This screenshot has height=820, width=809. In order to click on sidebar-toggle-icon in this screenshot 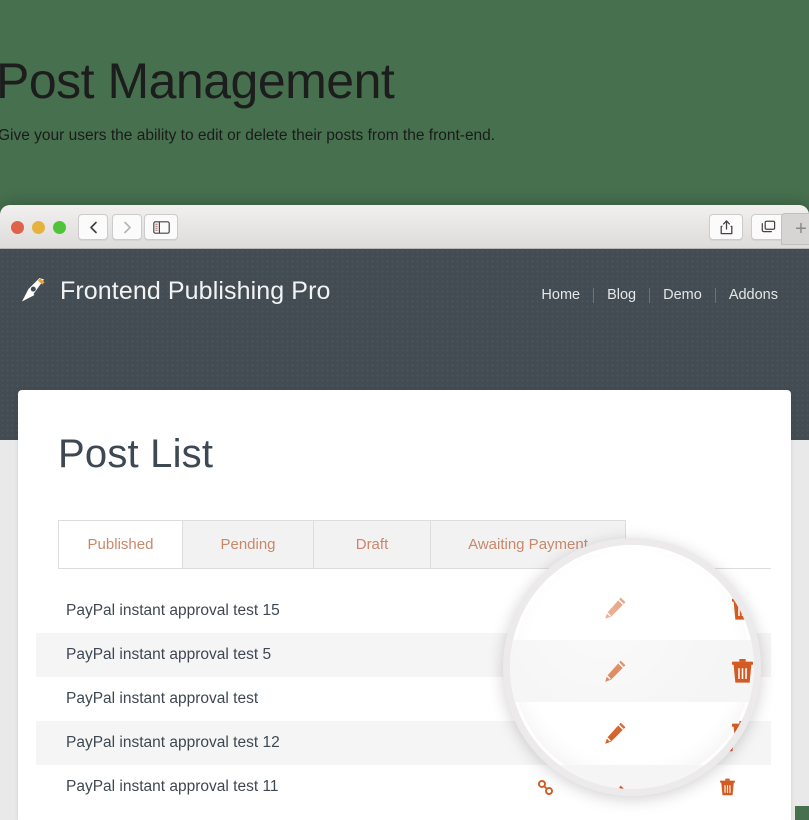, I will do `click(161, 227)`.